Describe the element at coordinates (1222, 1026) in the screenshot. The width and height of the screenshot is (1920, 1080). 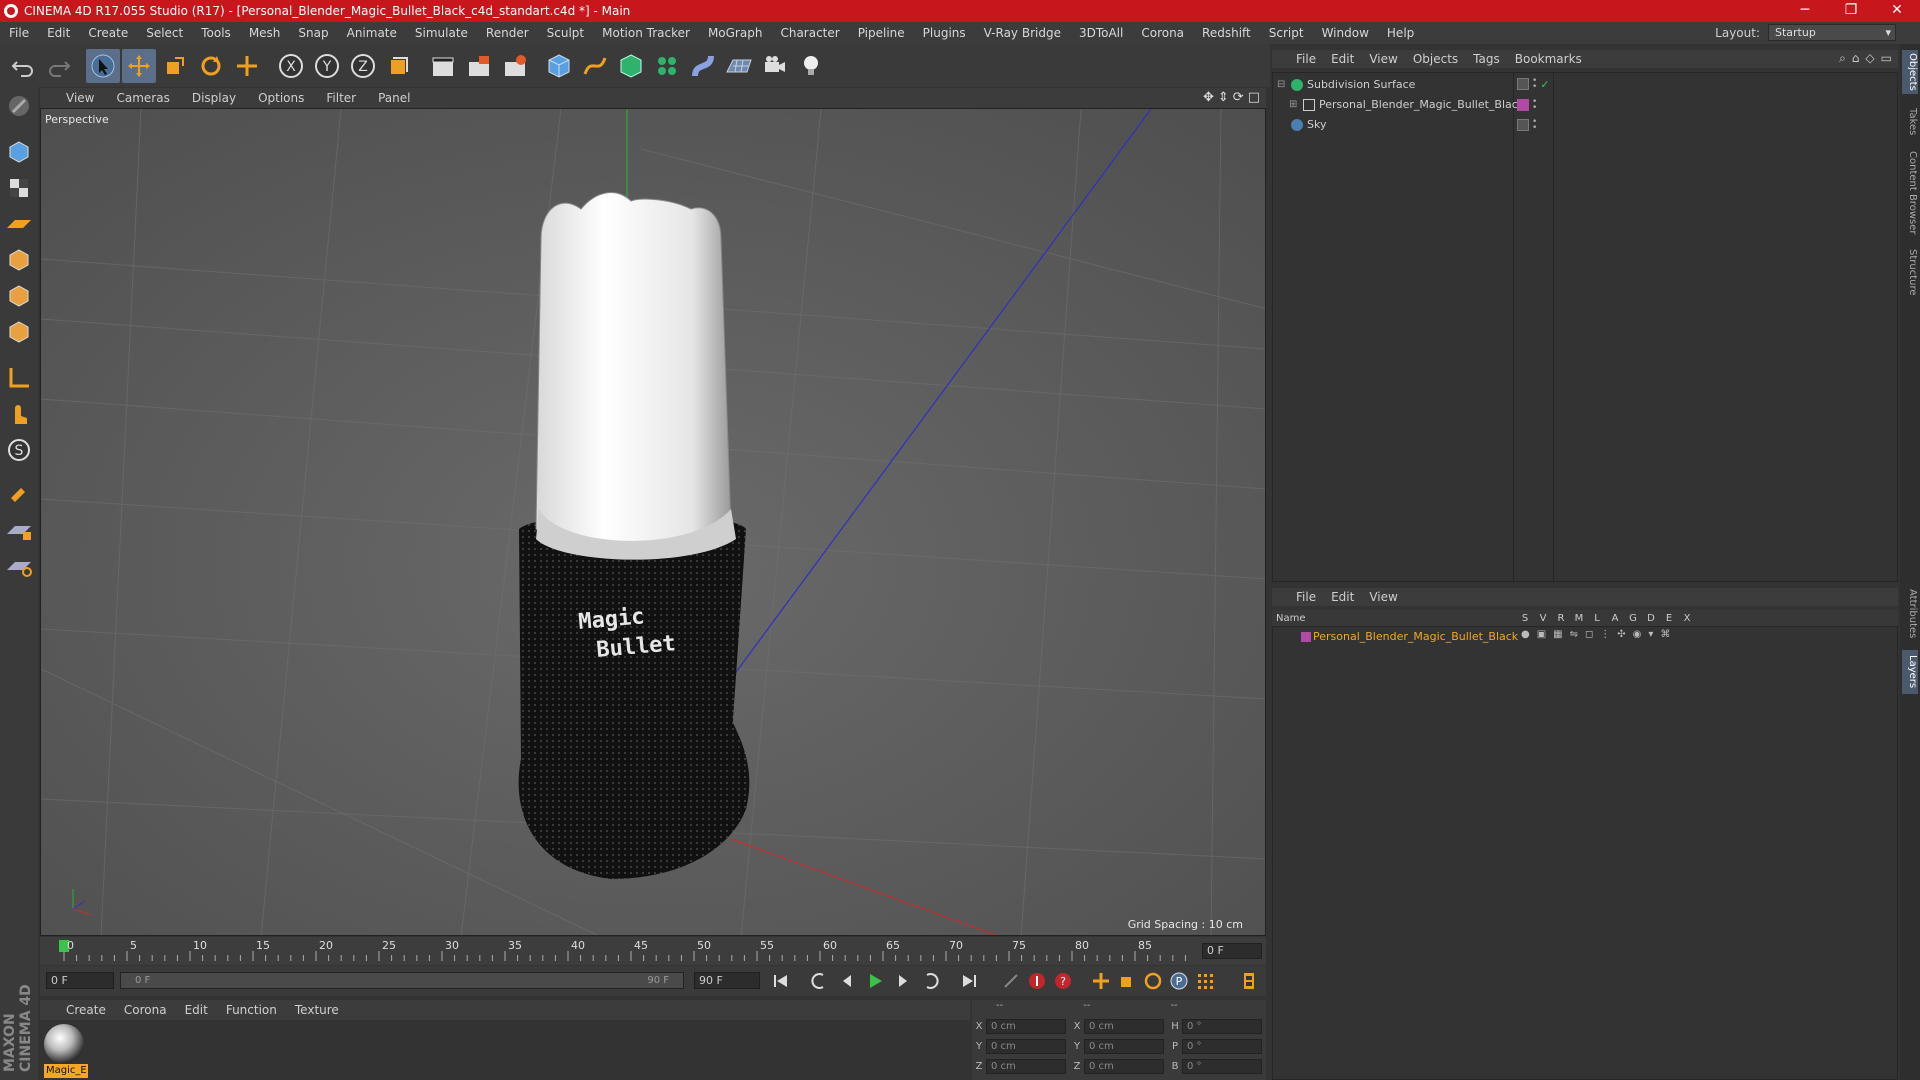
I see `rotation-h-field: 0 °` at that location.